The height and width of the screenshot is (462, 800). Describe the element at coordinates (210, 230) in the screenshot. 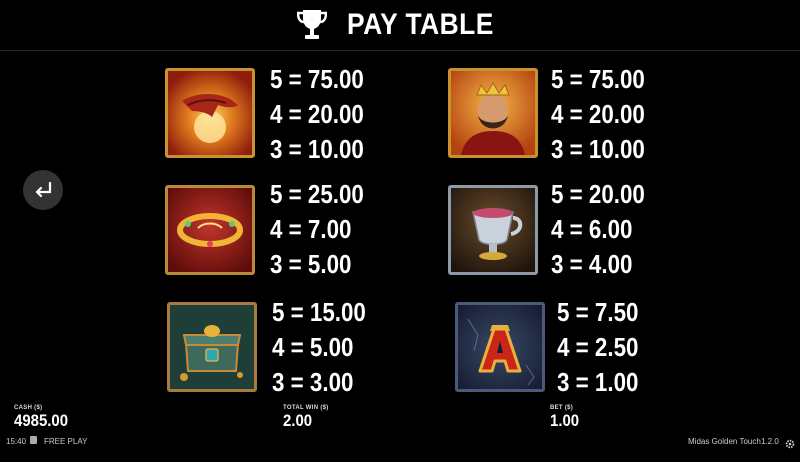

I see `golden-crown-symbol` at that location.